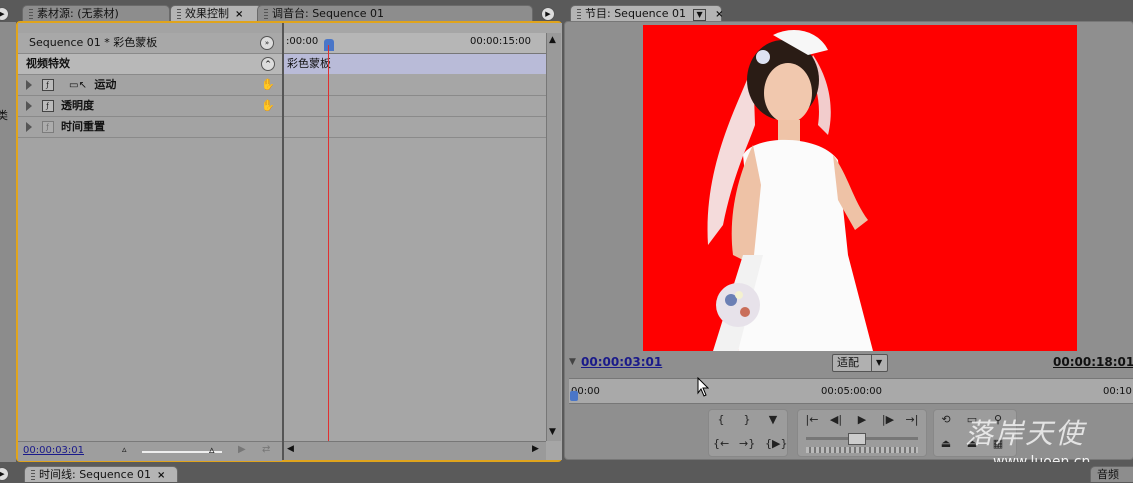  I want to click on tab-program: 节目: Sequence 01 ▼ ×, so click(647, 13).